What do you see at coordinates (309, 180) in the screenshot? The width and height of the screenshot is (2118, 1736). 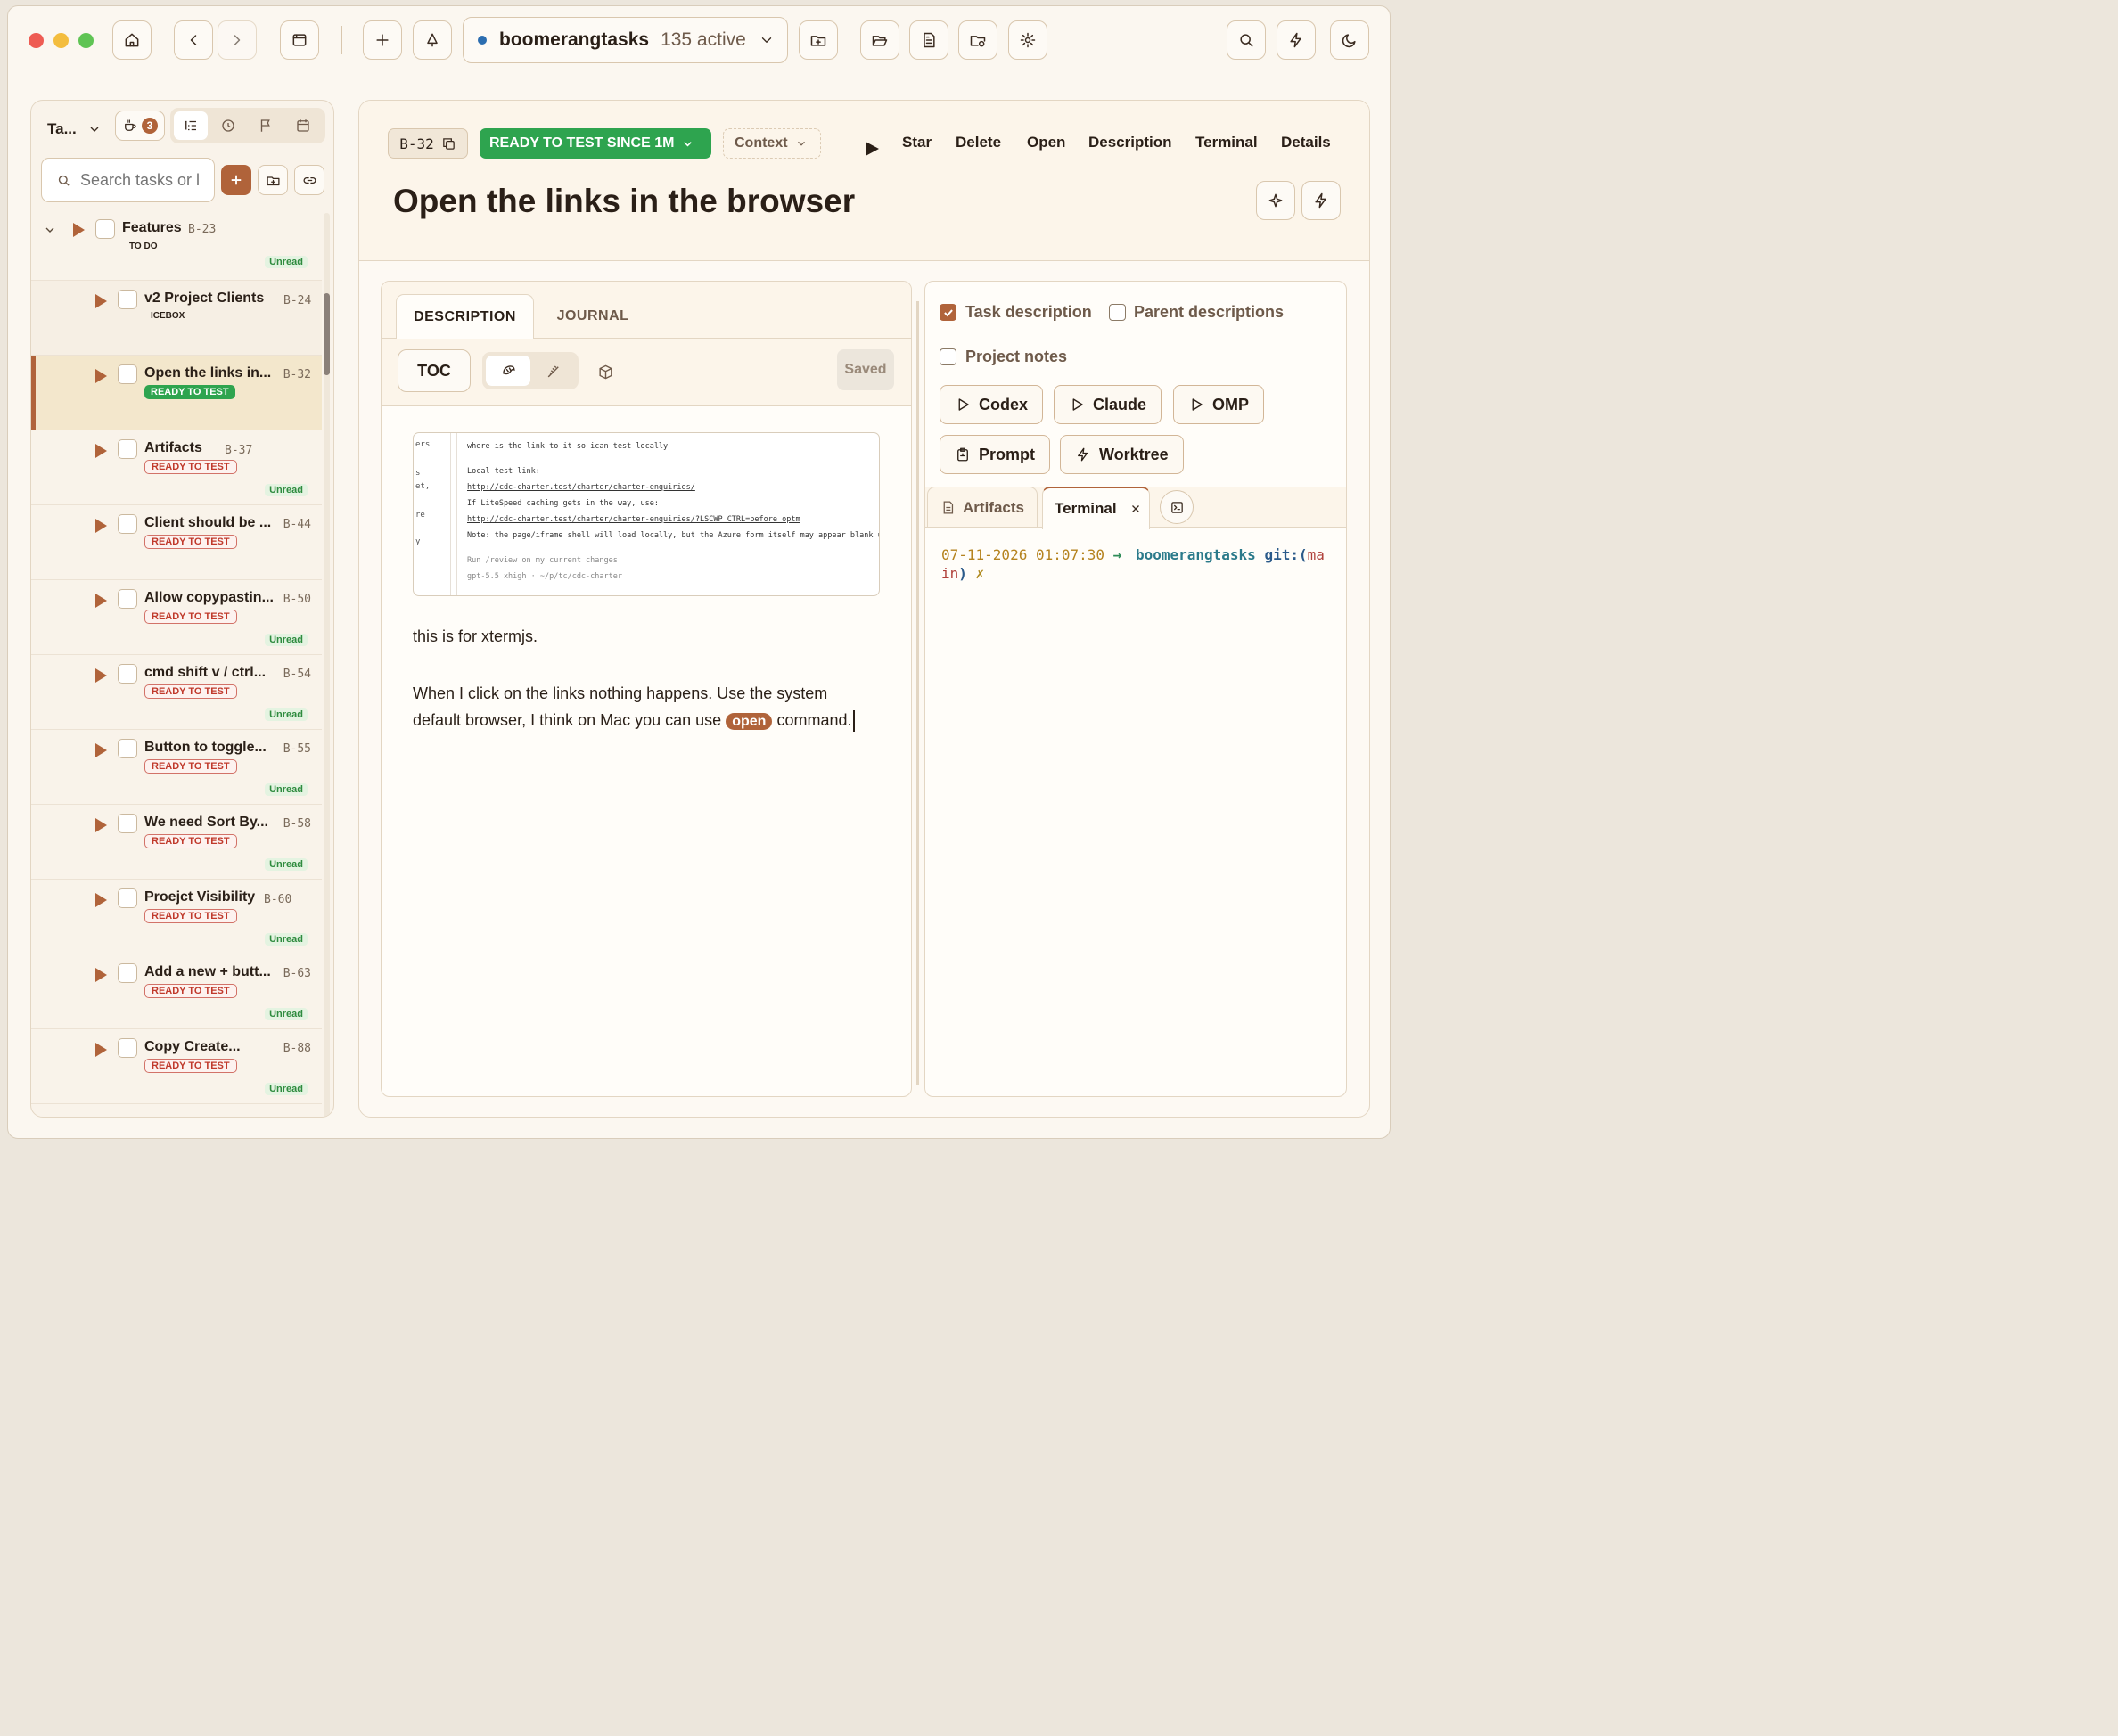 I see `link-button` at bounding box center [309, 180].